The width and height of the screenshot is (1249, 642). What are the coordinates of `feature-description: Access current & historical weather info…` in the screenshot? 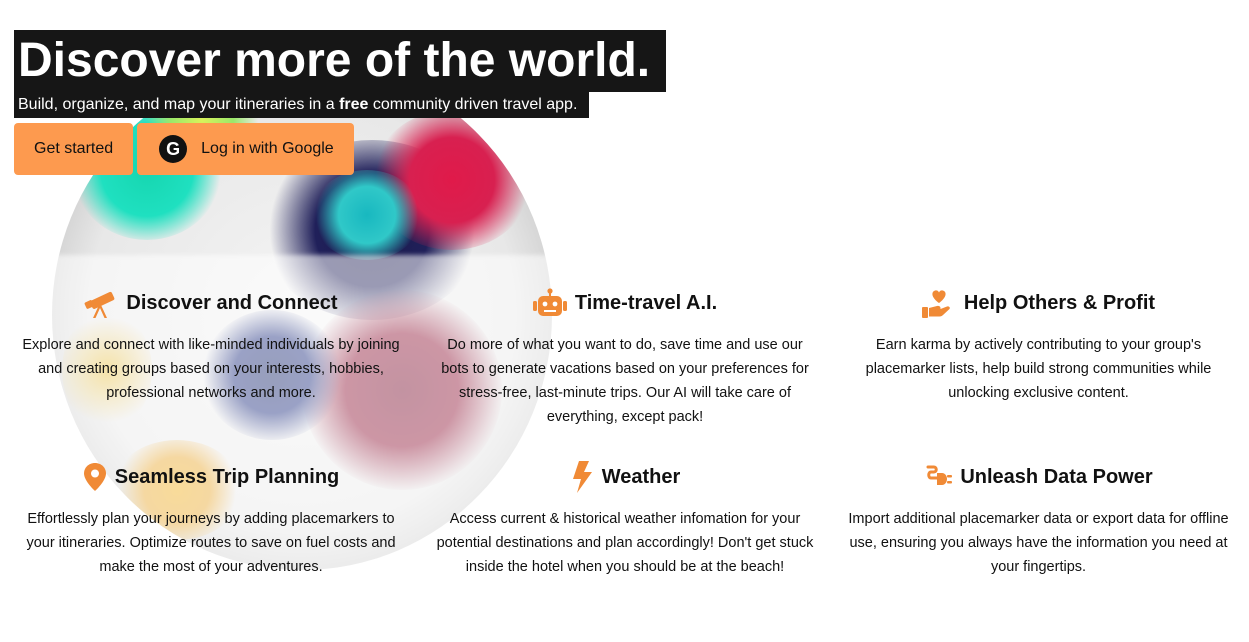 It's located at (625, 543).